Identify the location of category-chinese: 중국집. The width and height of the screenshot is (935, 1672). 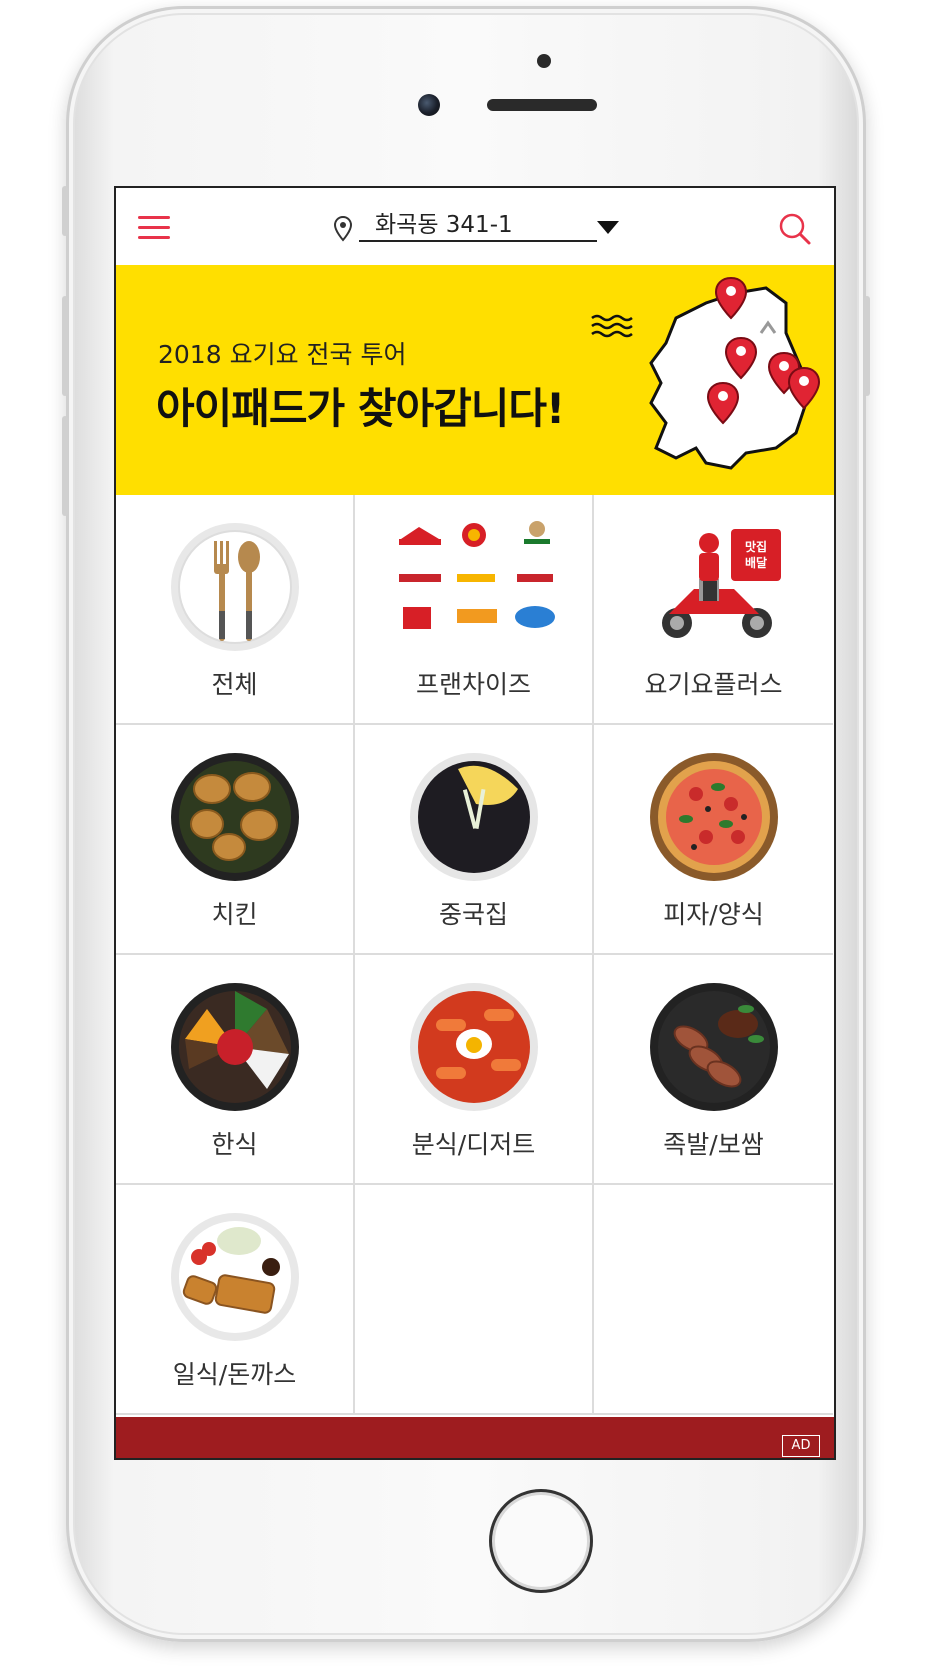
(474, 840).